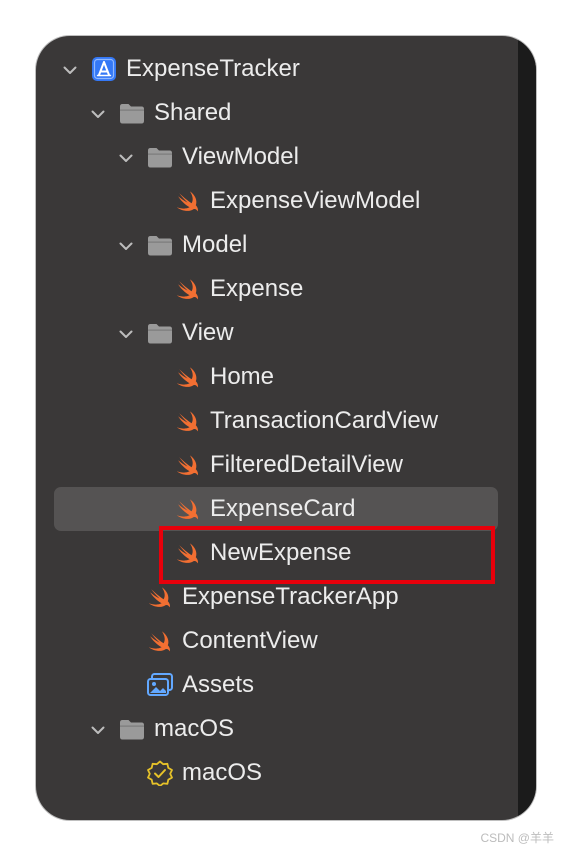 This screenshot has width=572, height=856. I want to click on navigator-row-transactioncardview: TransactionCardView, so click(277, 421).